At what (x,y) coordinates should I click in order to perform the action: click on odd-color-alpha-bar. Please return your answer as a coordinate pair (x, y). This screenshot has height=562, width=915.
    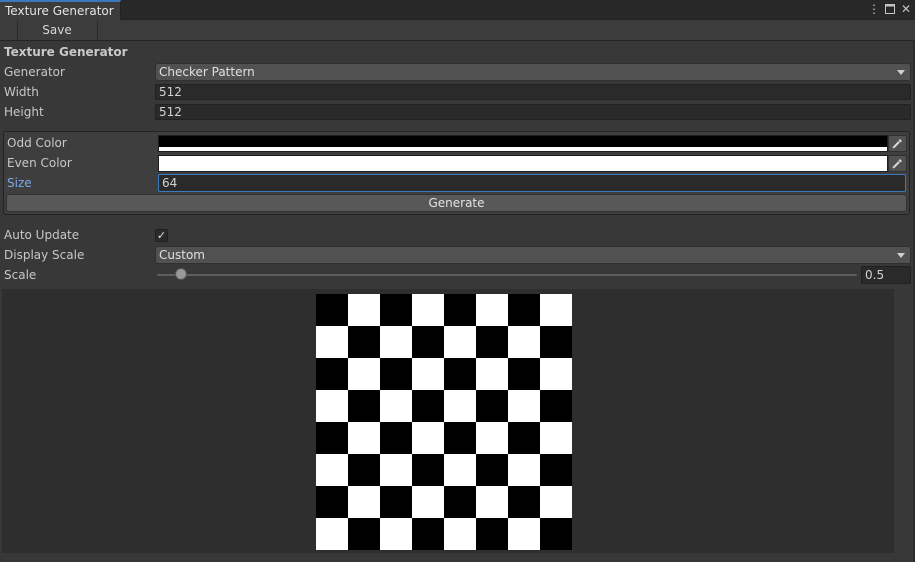
    Looking at the image, I should click on (523, 149).